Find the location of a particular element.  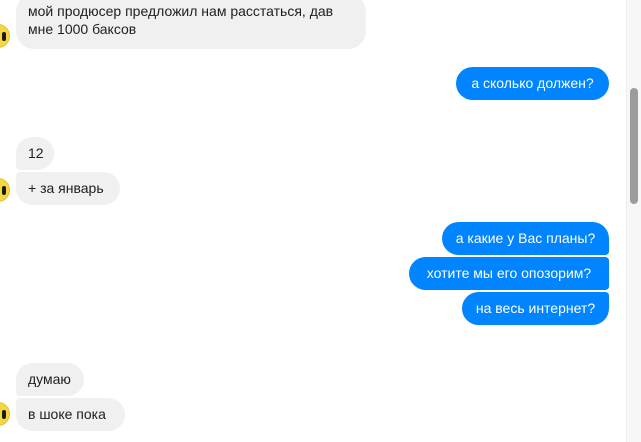

message-text: а сколько должен? is located at coordinates (532, 83).